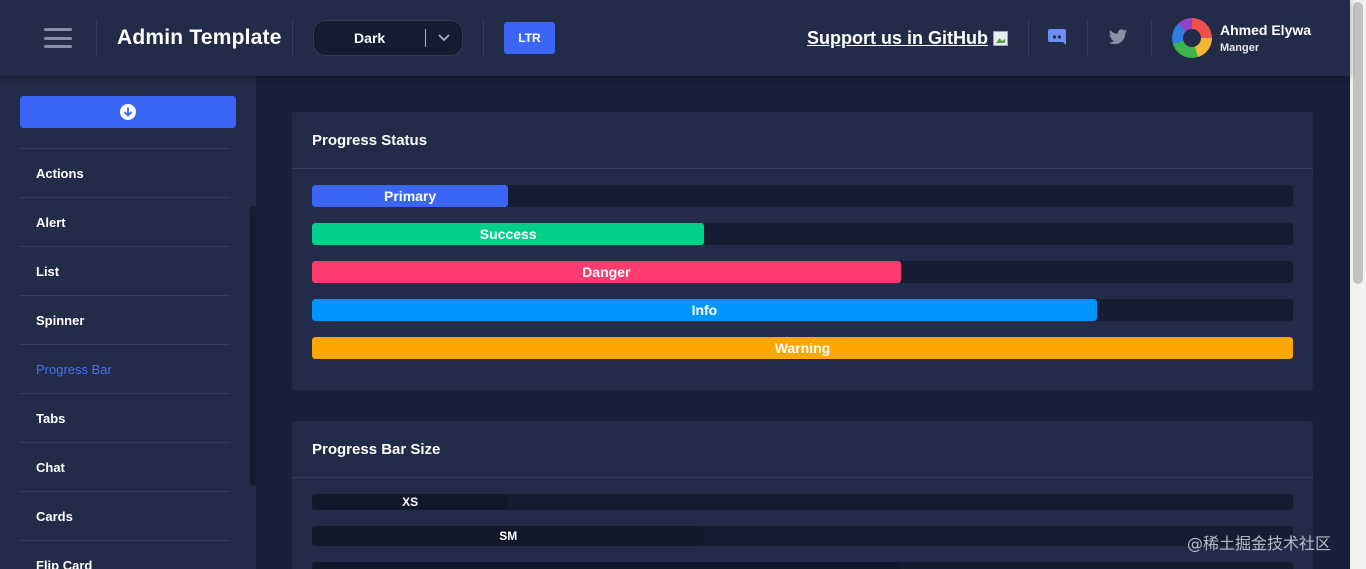  I want to click on avatar, so click(1192, 38).